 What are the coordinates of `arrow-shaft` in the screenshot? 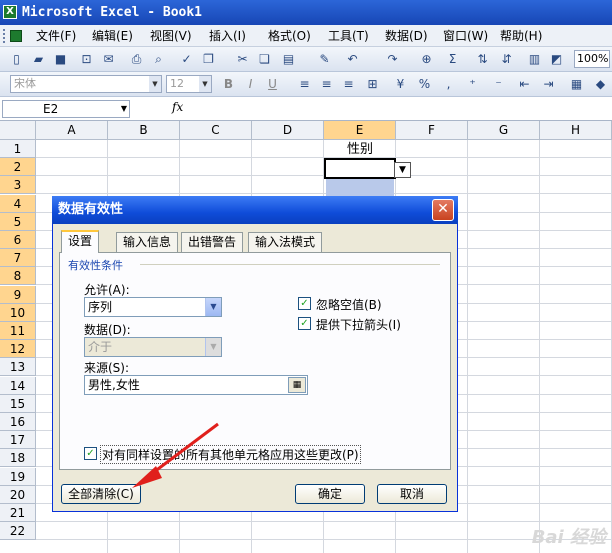 It's located at (184, 449).